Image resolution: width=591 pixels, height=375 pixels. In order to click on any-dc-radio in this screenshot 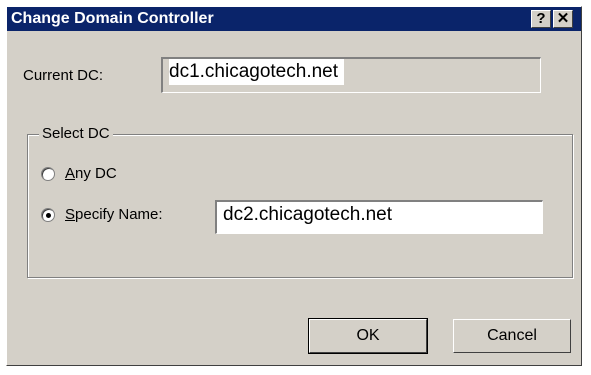, I will do `click(48, 174)`.